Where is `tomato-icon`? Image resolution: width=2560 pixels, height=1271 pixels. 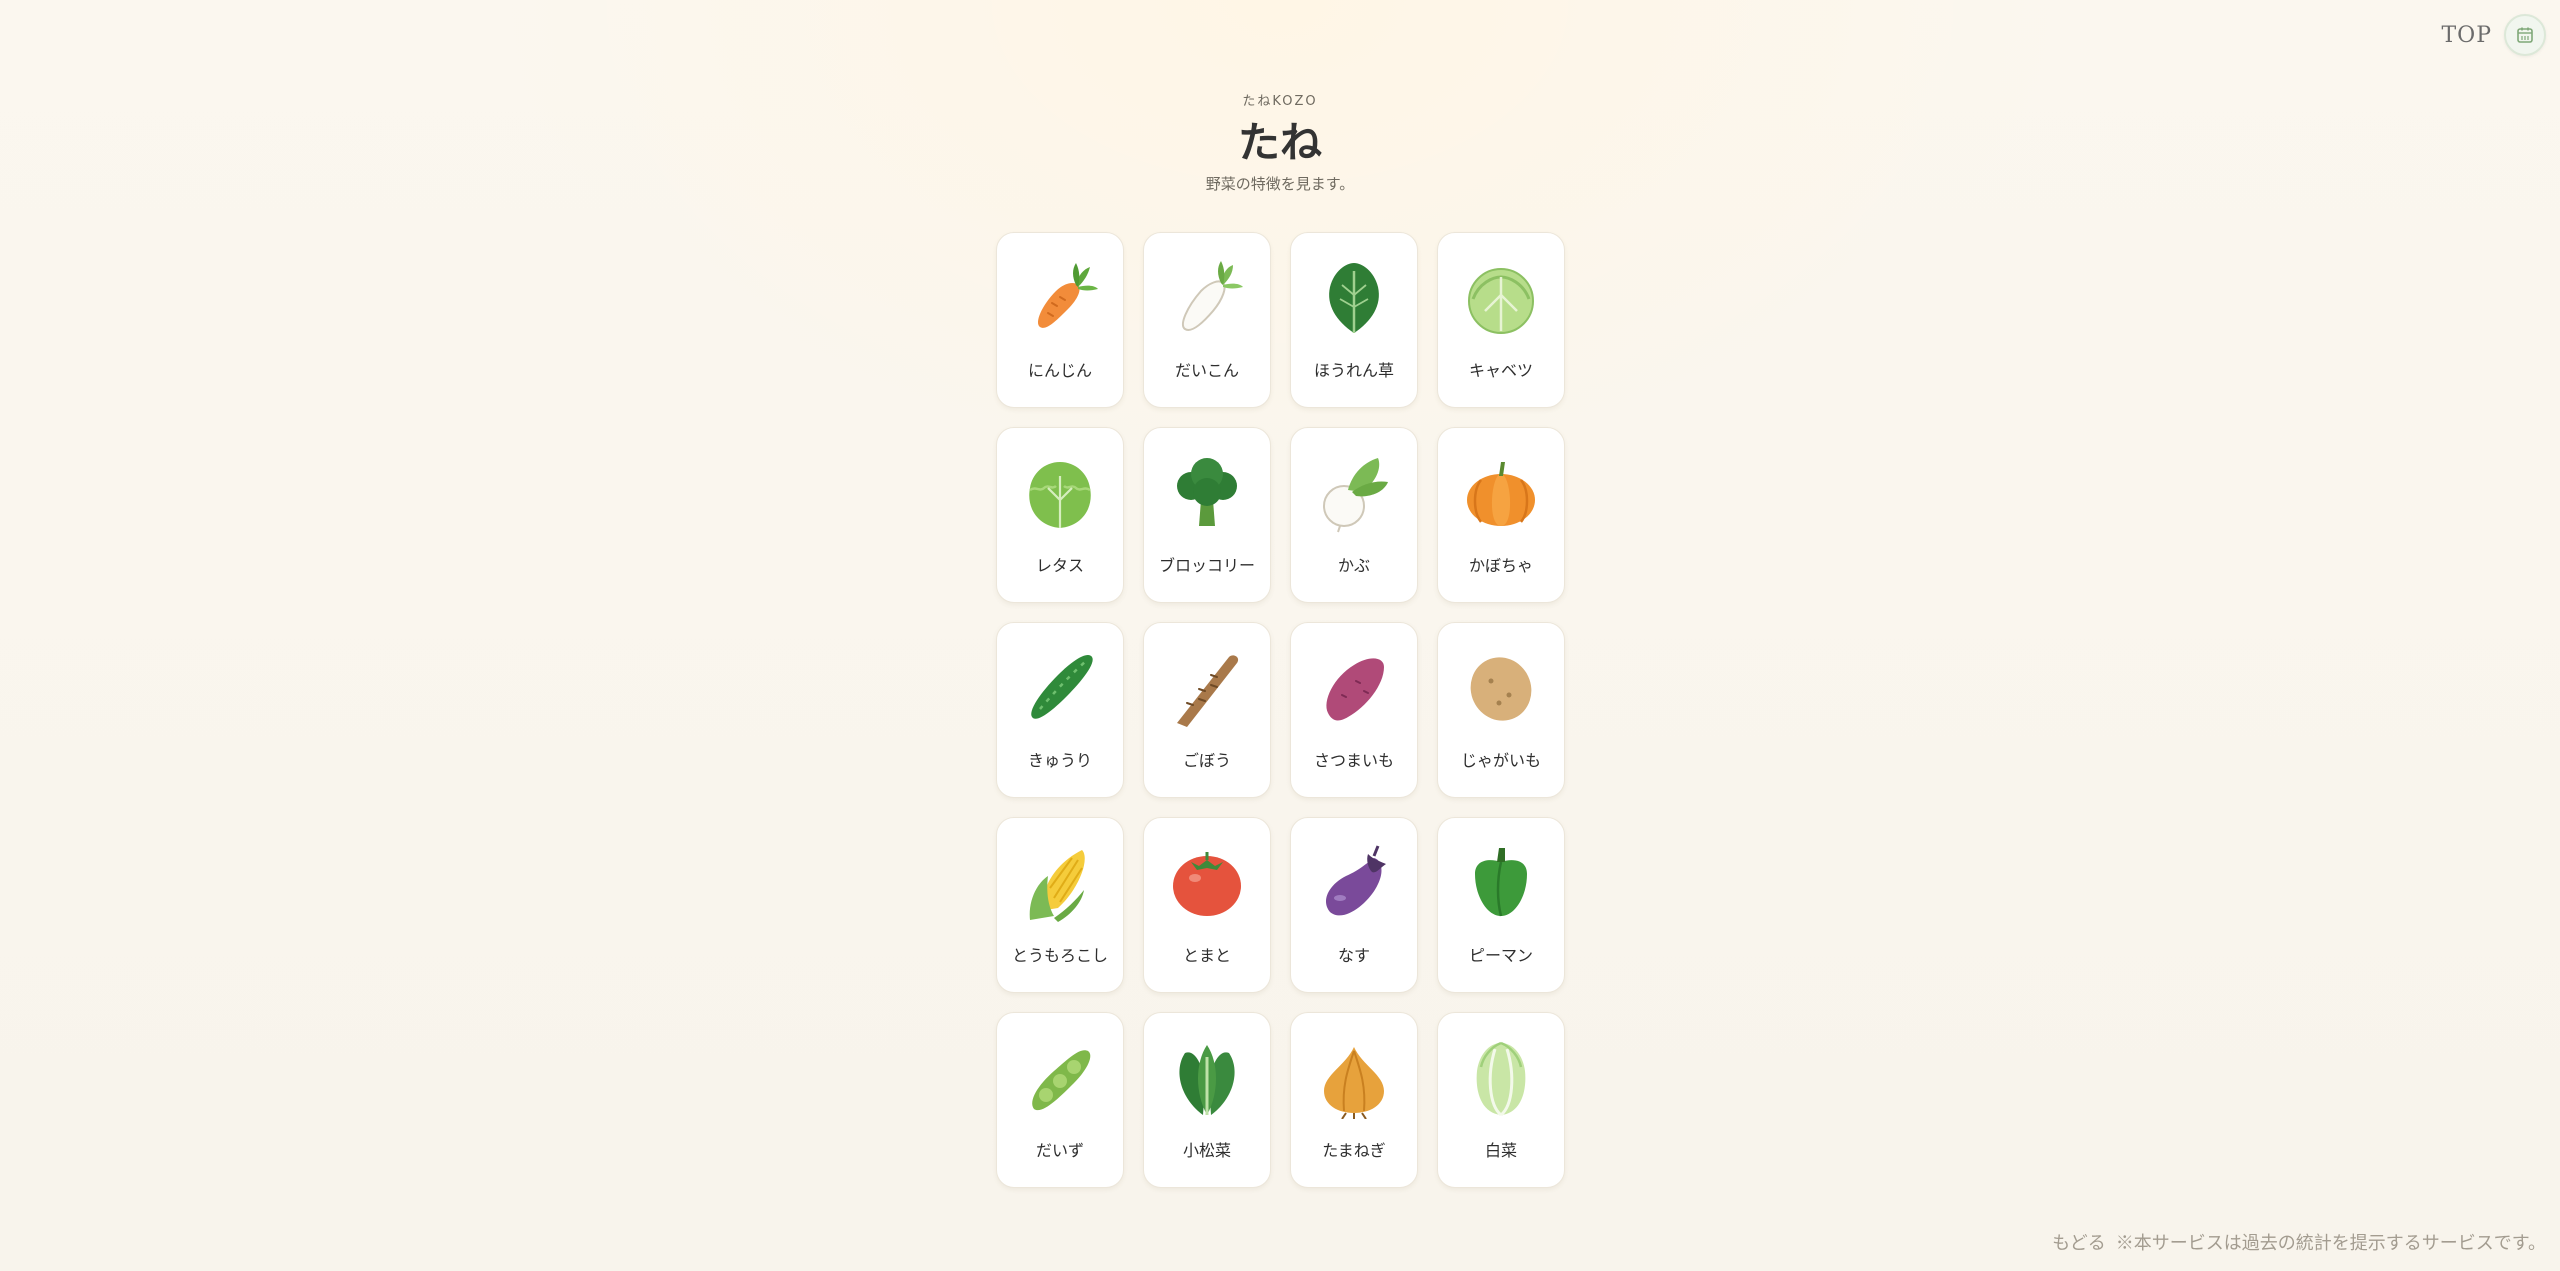 tomato-icon is located at coordinates (1207, 884).